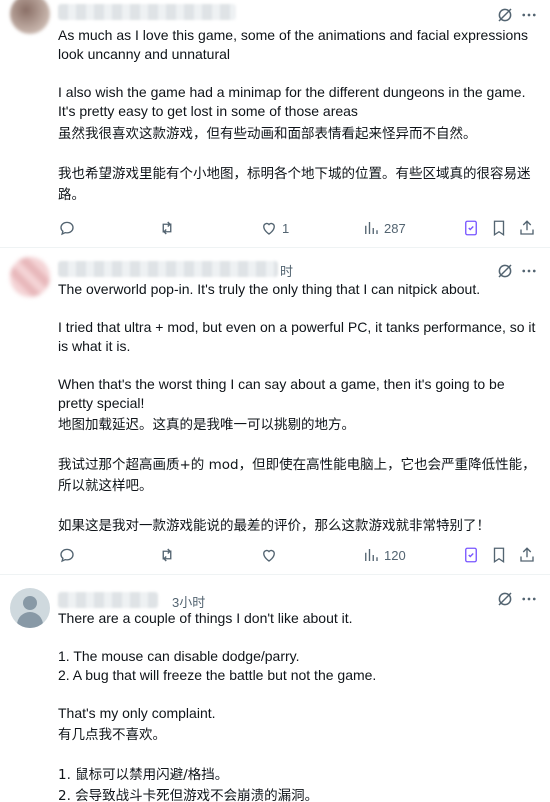  What do you see at coordinates (137, 713) in the screenshot?
I see `post-text-en: That's my only complaint.` at bounding box center [137, 713].